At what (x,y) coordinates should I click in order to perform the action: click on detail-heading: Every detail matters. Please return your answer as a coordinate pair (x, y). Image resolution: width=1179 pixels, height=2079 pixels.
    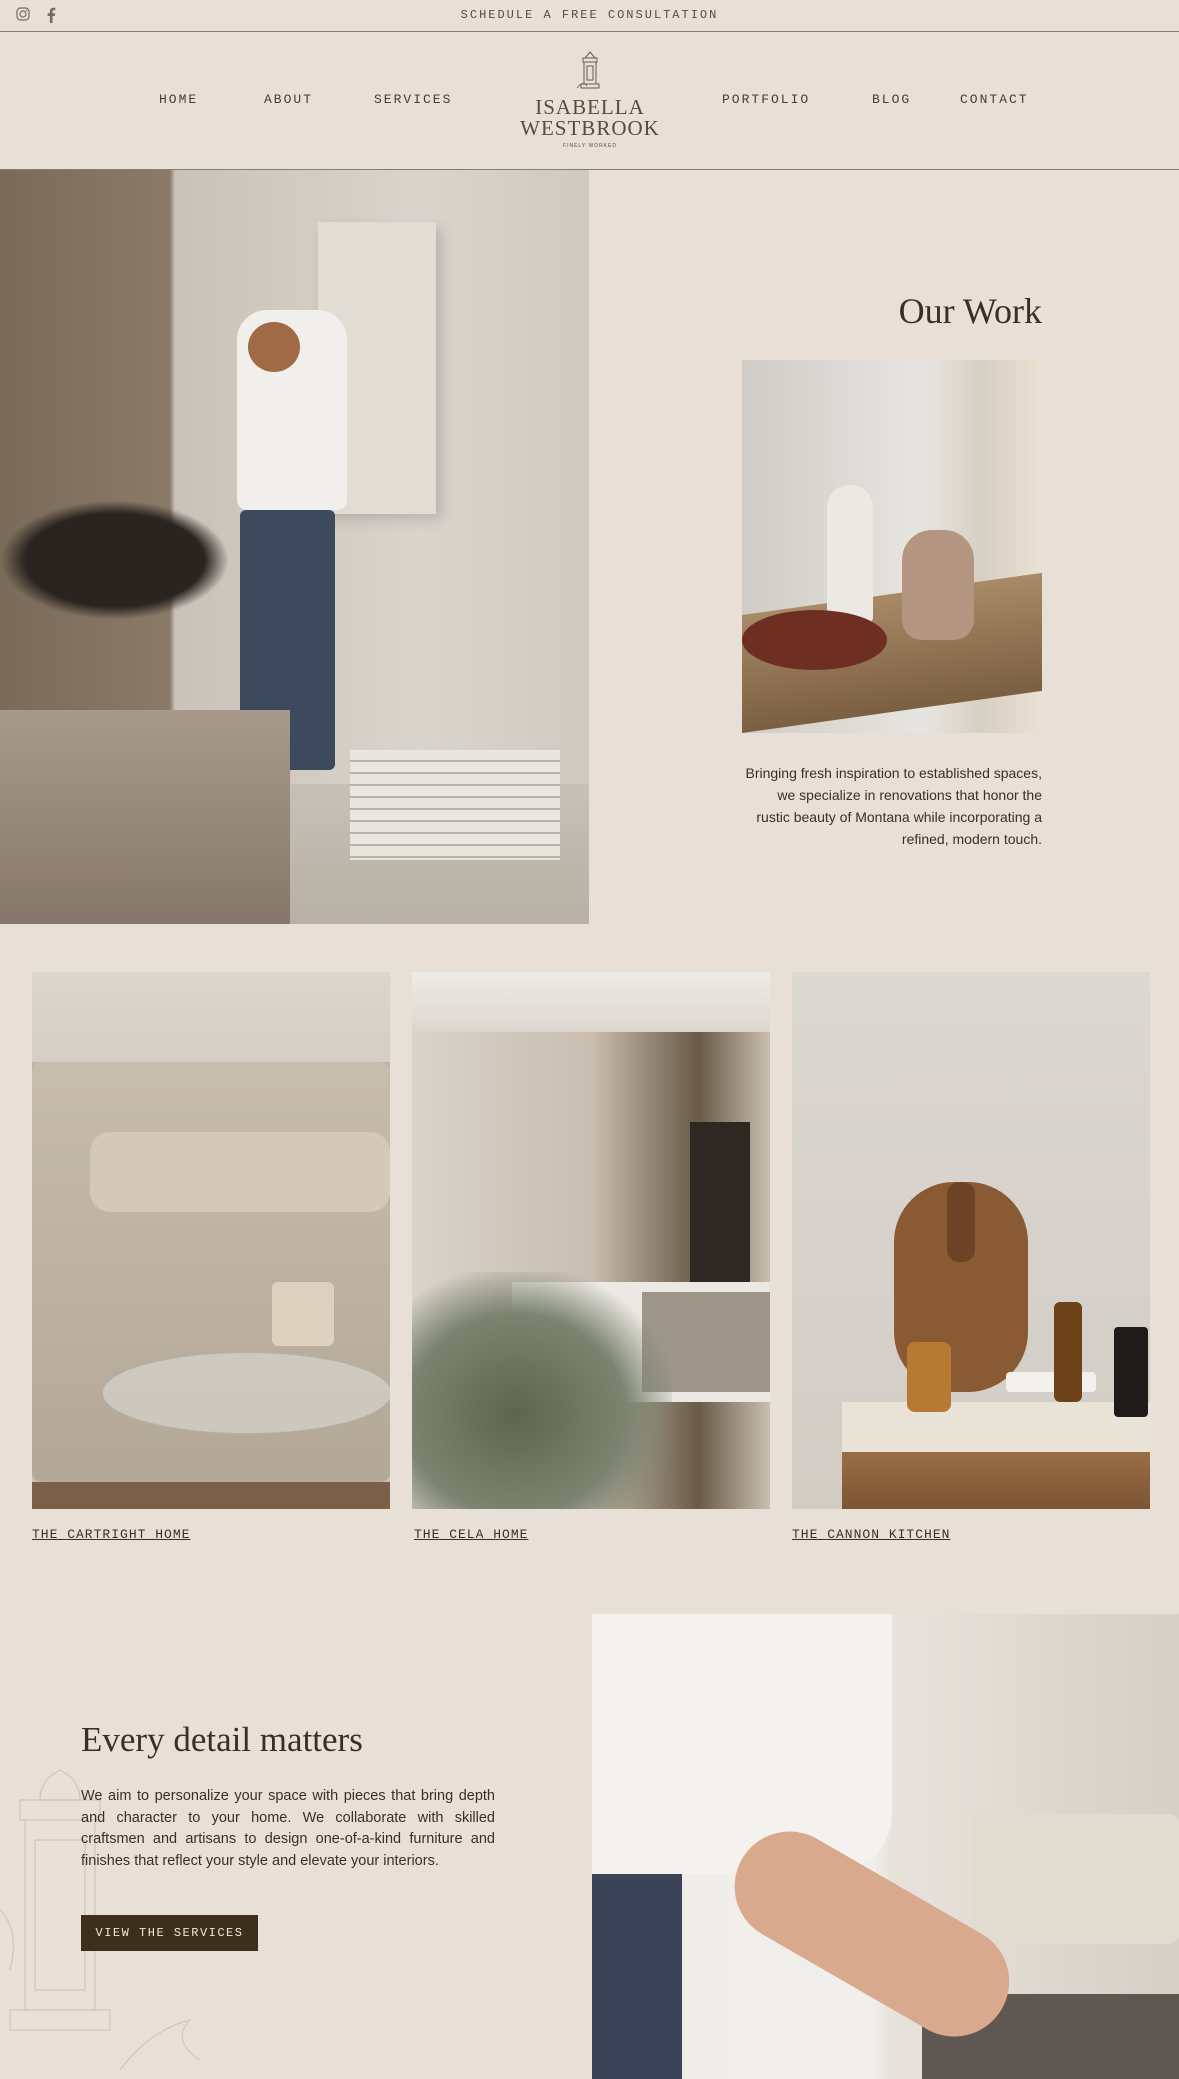
    Looking at the image, I should click on (222, 1739).